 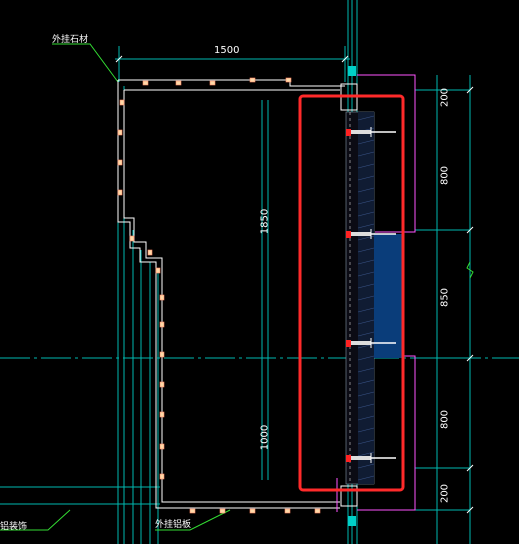 What do you see at coordinates (445, 419) in the screenshot?
I see `dimension-right-4: 800` at bounding box center [445, 419].